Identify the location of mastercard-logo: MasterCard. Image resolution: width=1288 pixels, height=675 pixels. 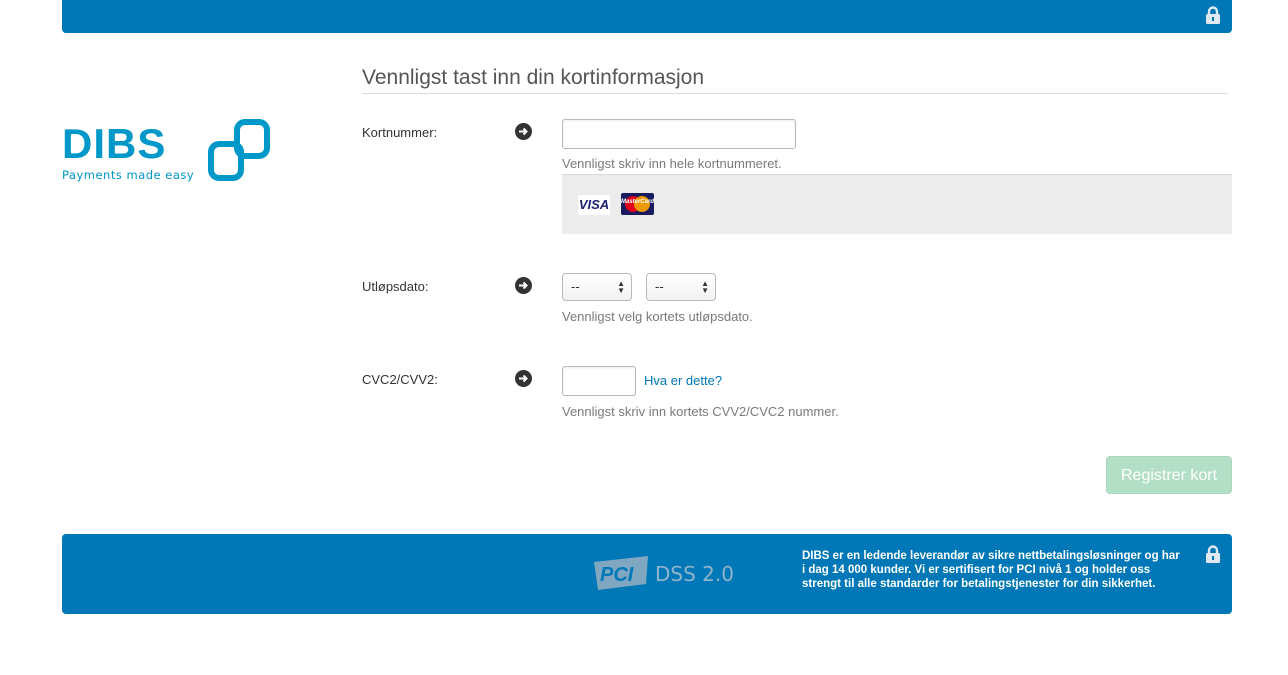
(637, 204).